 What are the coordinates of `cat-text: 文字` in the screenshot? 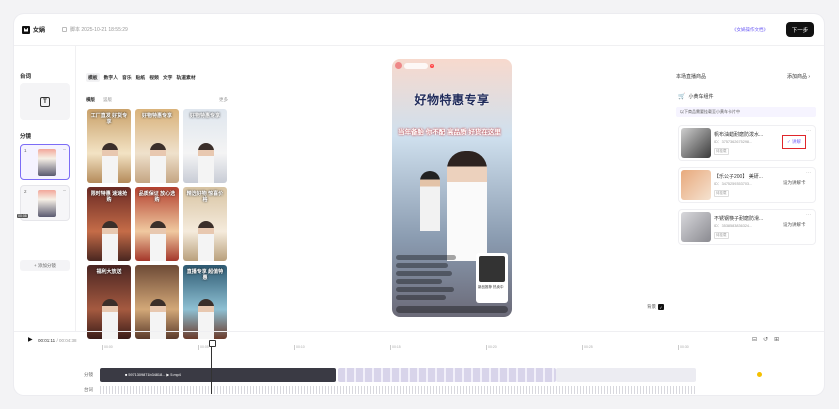 It's located at (168, 77).